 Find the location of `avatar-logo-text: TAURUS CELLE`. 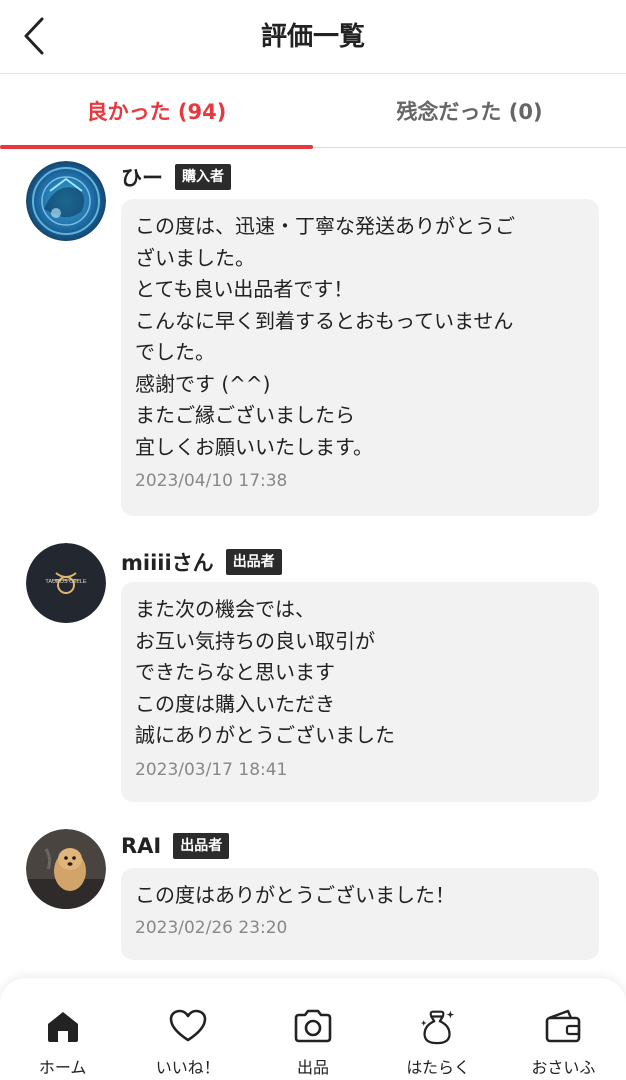

avatar-logo-text: TAURUS CELLE is located at coordinates (65, 582).